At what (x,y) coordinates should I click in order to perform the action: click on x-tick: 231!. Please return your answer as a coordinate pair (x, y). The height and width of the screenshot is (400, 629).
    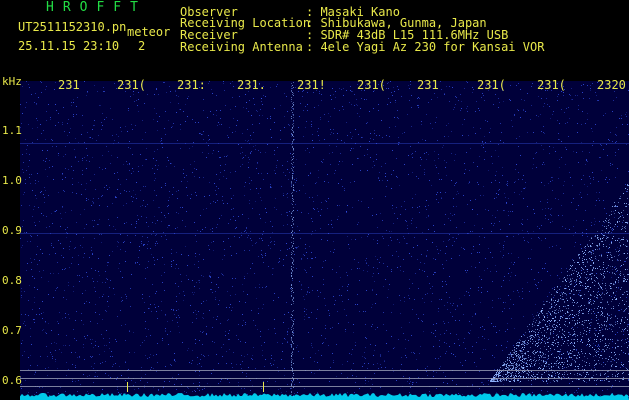
    Looking at the image, I should click on (311, 85).